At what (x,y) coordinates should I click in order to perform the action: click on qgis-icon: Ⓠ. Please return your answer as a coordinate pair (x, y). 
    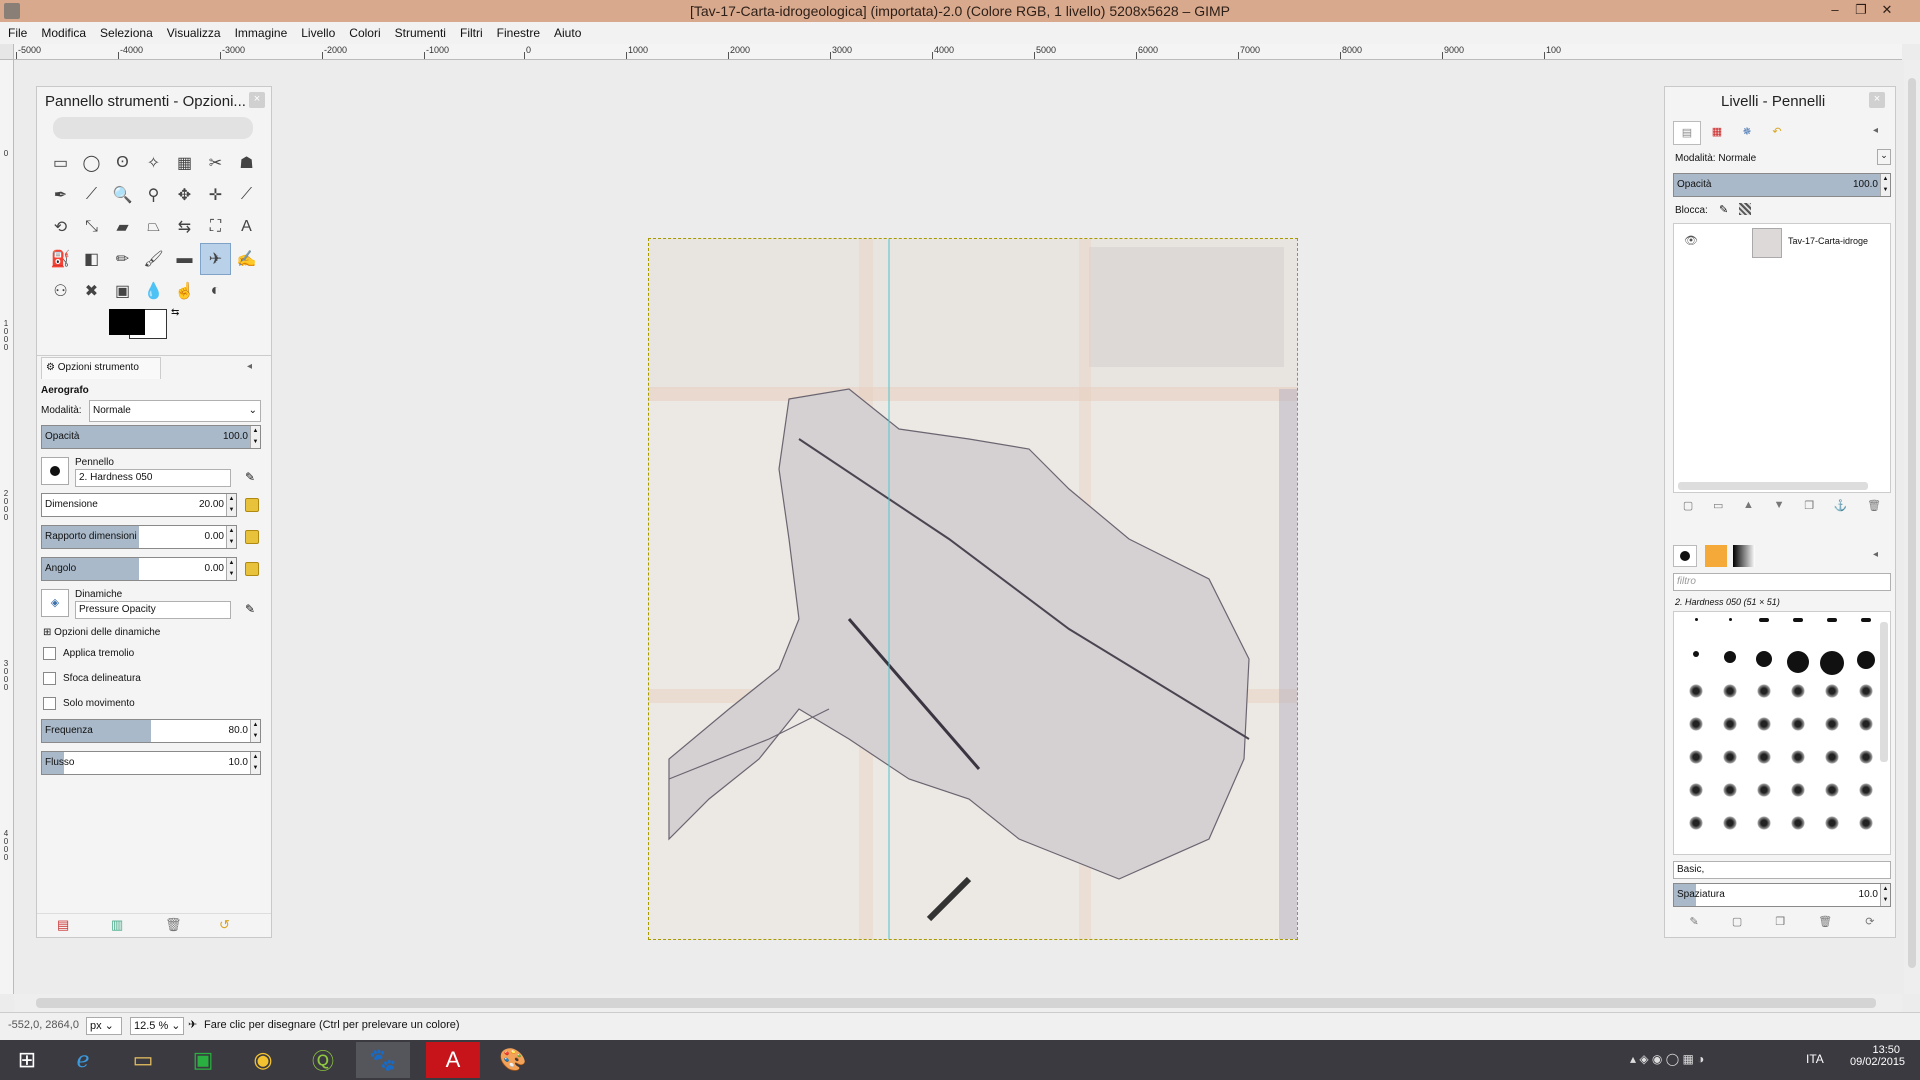
    Looking at the image, I should click on (323, 1060).